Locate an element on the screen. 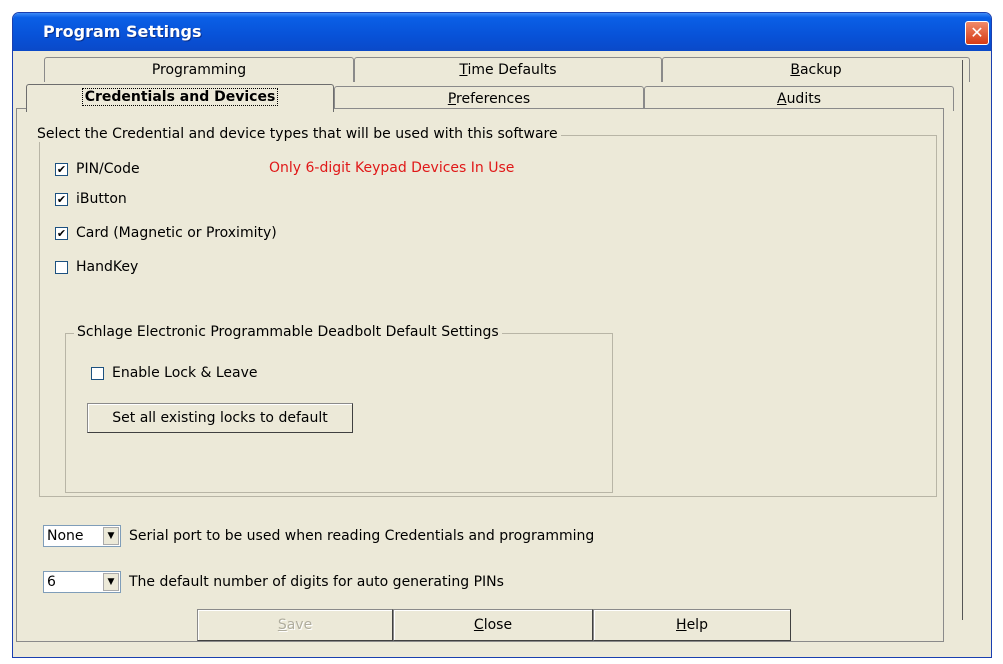 The width and height of the screenshot is (1003, 664). set-locks-default-button: Set all existing locks to default is located at coordinates (220, 418).